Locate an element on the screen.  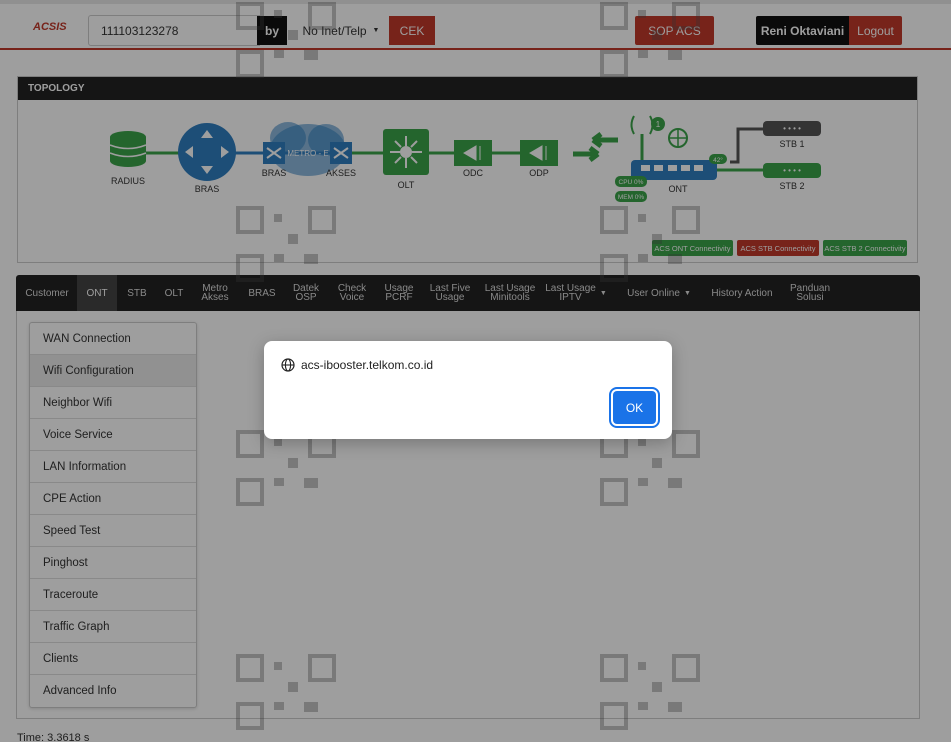
globe-icon is located at coordinates (288, 365).